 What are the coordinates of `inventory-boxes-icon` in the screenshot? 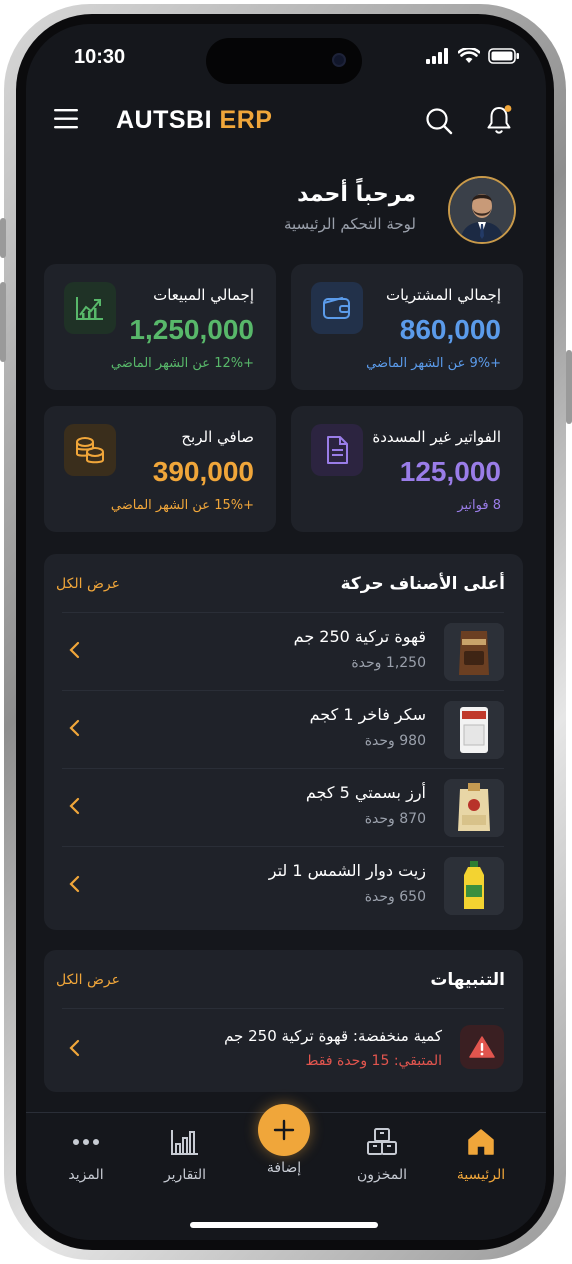 It's located at (382, 1141).